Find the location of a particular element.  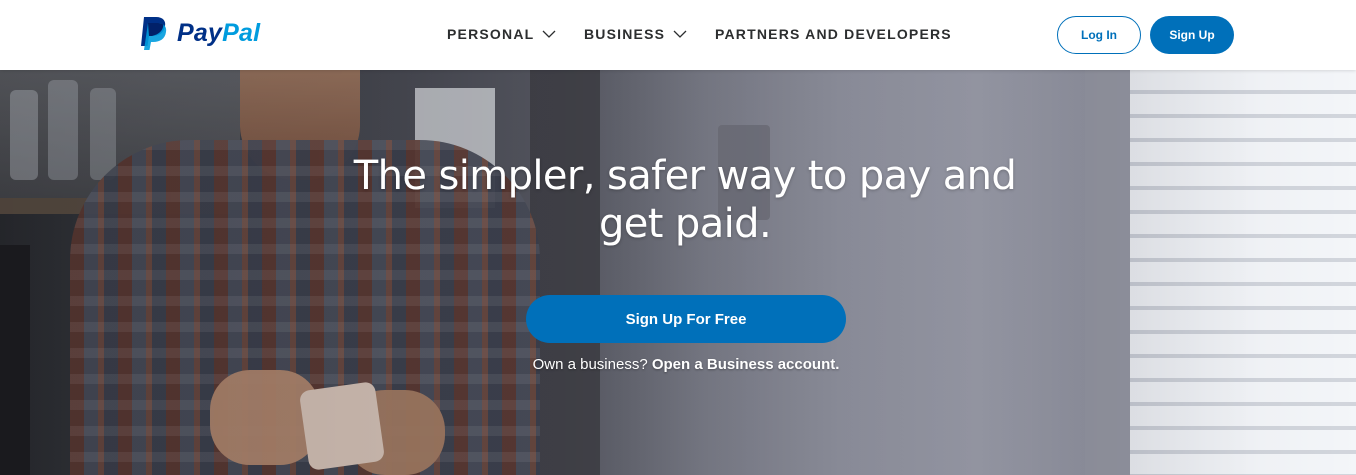

nav-personal-label: PERSONAL is located at coordinates (491, 34).